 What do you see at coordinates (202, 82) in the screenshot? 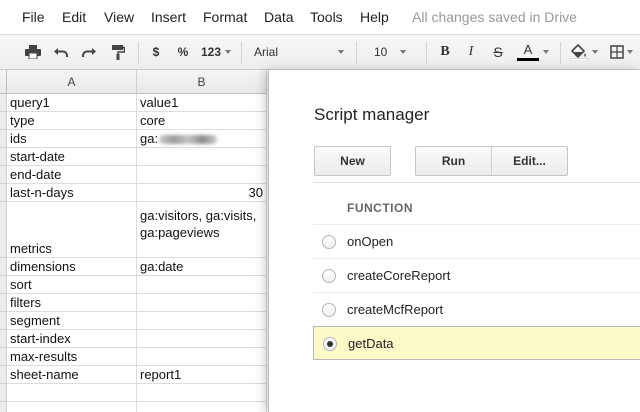
I see `column-header-b: B` at bounding box center [202, 82].